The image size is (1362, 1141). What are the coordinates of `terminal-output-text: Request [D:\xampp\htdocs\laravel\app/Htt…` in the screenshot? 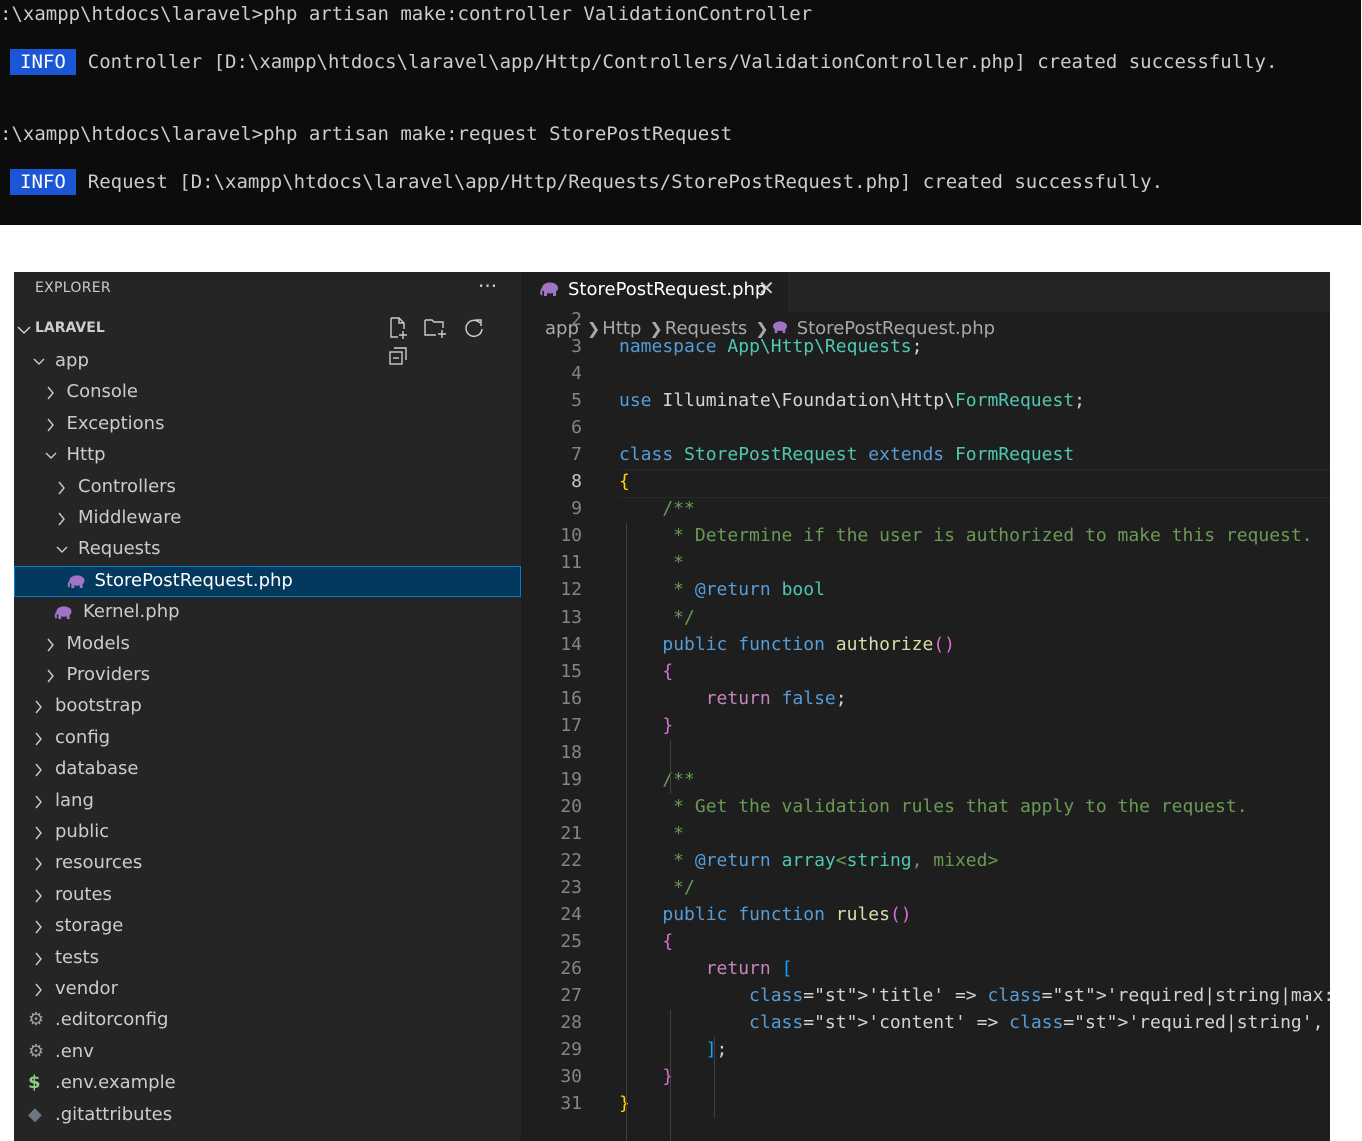 It's located at (625, 182).